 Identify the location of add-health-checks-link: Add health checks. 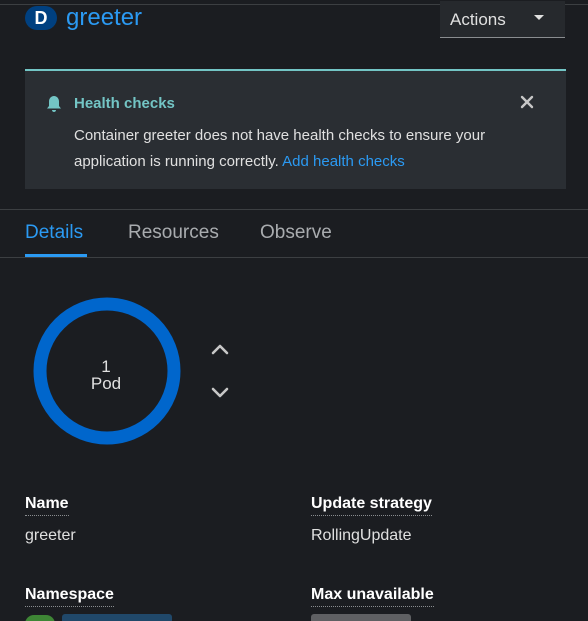
(343, 161).